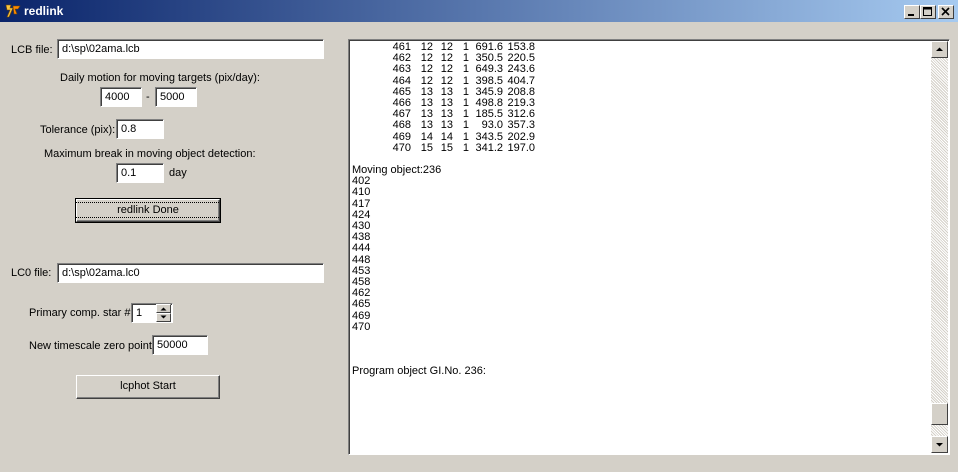  What do you see at coordinates (492, 125) in the screenshot?
I see `log-table-cell: 93.0` at bounding box center [492, 125].